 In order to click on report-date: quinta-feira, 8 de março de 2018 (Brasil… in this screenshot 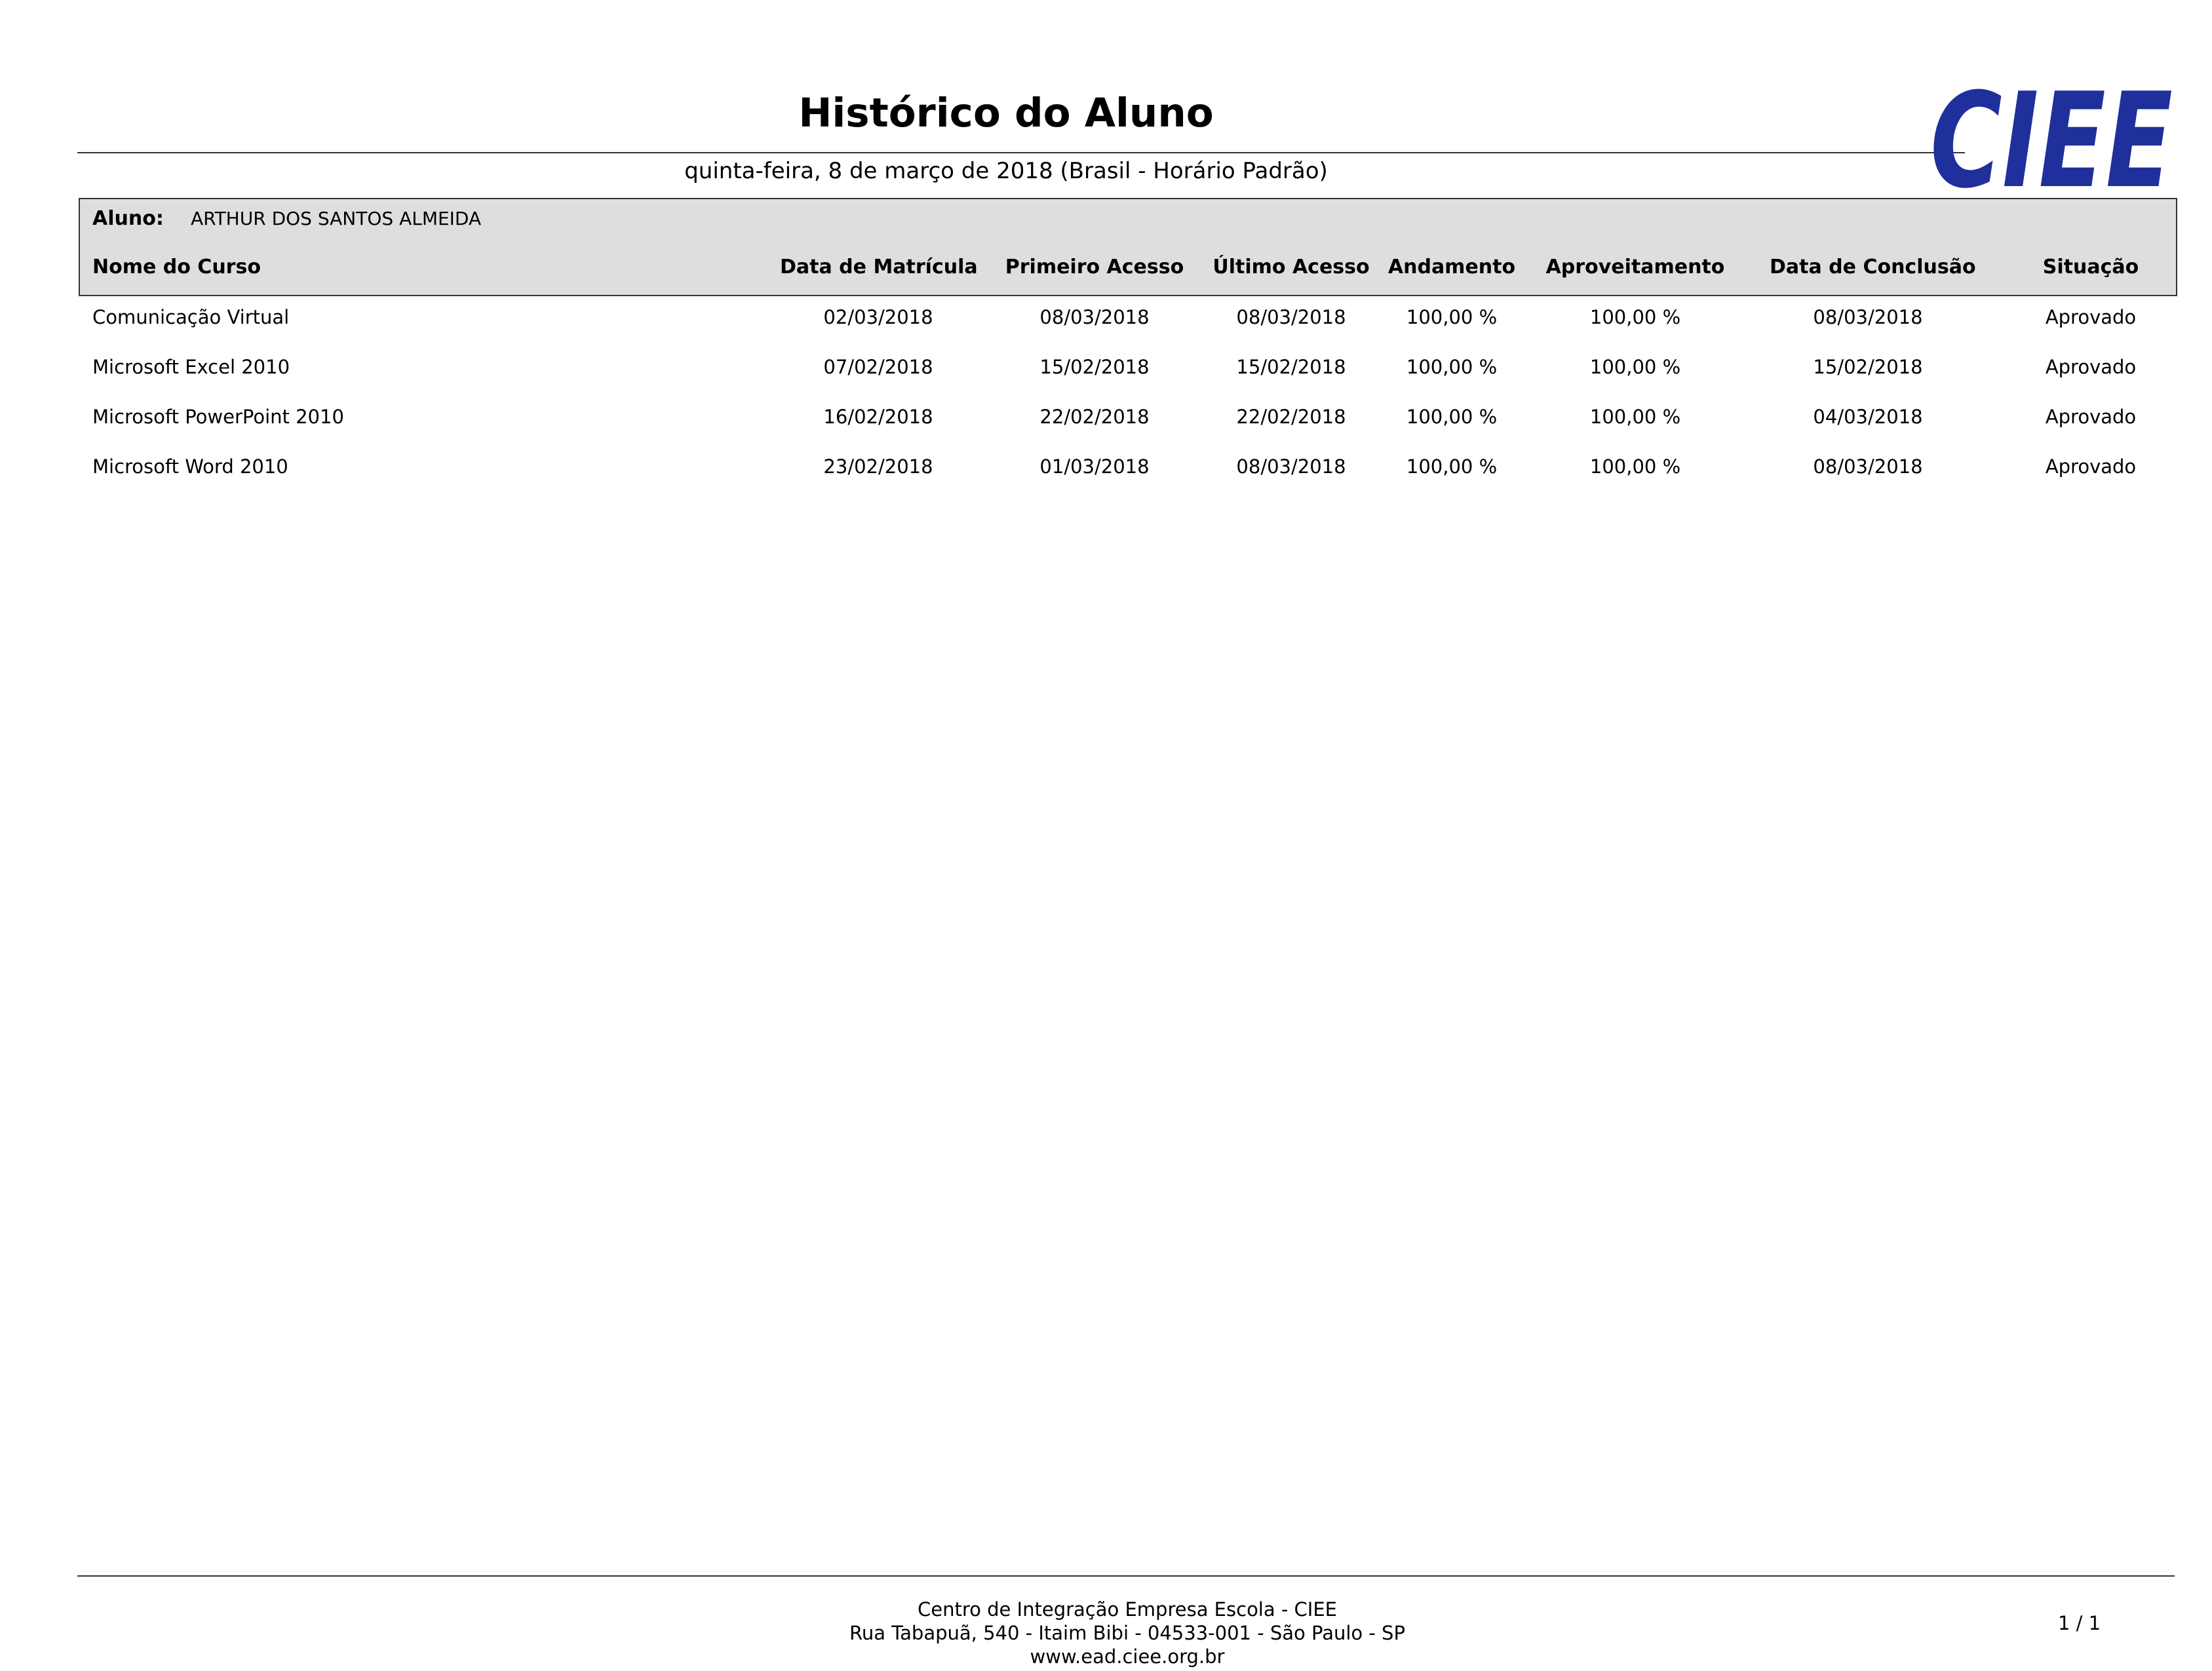, I will do `click(1006, 171)`.